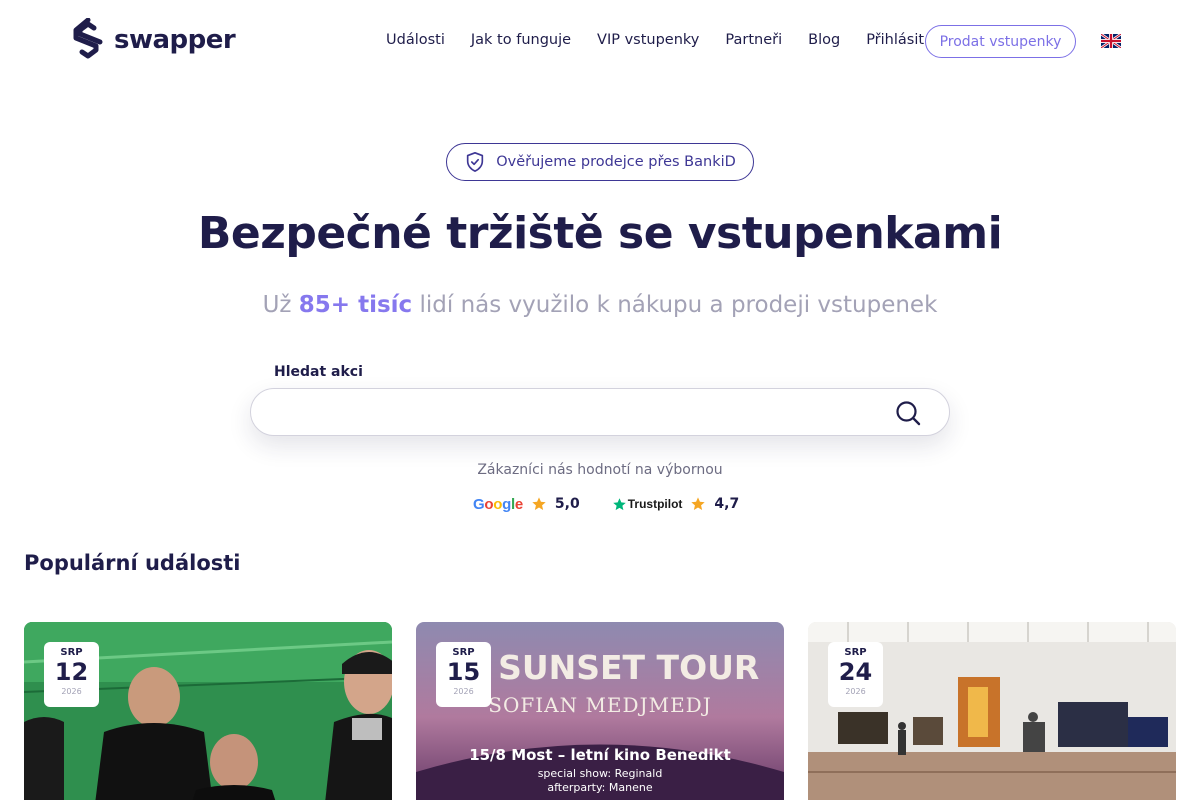  What do you see at coordinates (600, 233) in the screenshot?
I see `page-title: Bezpečné tržiště se vstupenkami` at bounding box center [600, 233].